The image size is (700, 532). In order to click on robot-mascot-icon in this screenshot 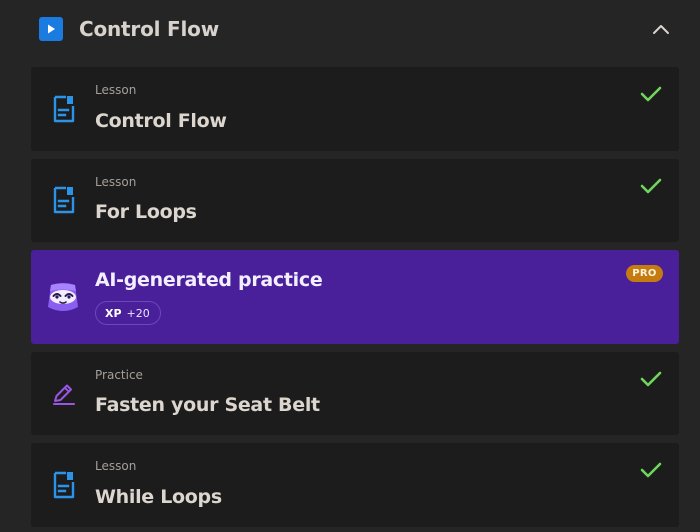, I will do `click(63, 298)`.